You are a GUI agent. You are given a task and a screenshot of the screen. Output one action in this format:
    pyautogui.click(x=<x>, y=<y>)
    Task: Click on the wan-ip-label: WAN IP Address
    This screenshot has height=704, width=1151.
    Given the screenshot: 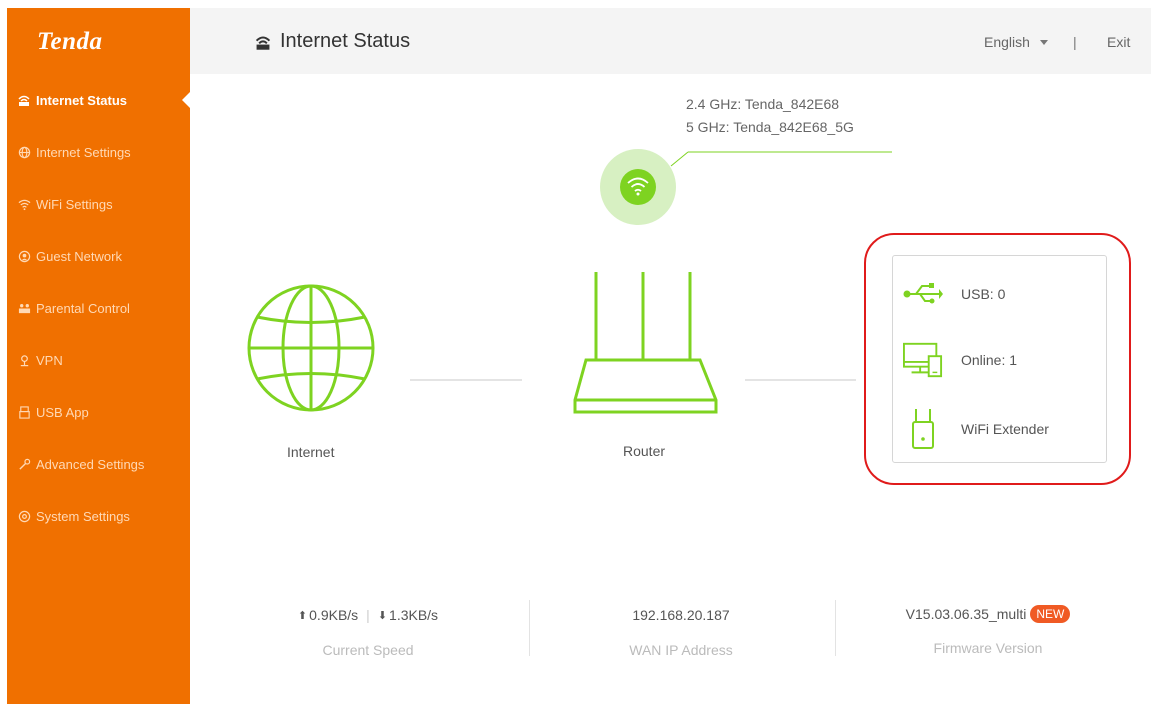 What is the action you would take?
    pyautogui.click(x=681, y=650)
    